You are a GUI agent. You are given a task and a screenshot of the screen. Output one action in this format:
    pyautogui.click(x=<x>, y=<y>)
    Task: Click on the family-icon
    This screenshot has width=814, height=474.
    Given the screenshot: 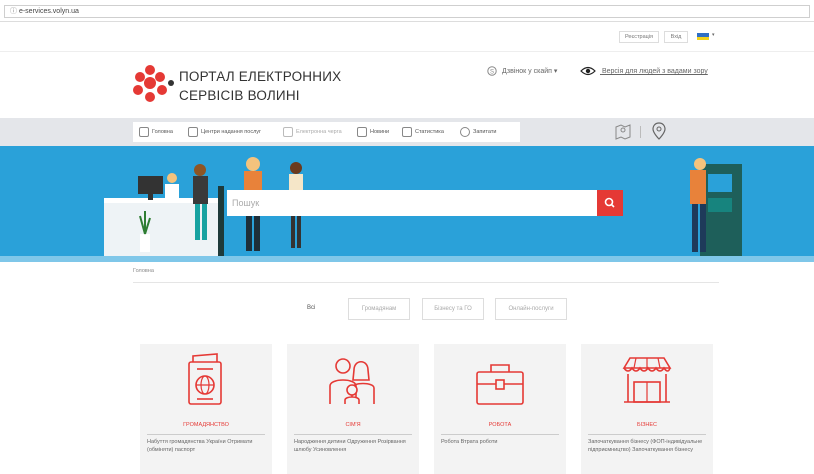 What is the action you would take?
    pyautogui.click(x=352, y=381)
    